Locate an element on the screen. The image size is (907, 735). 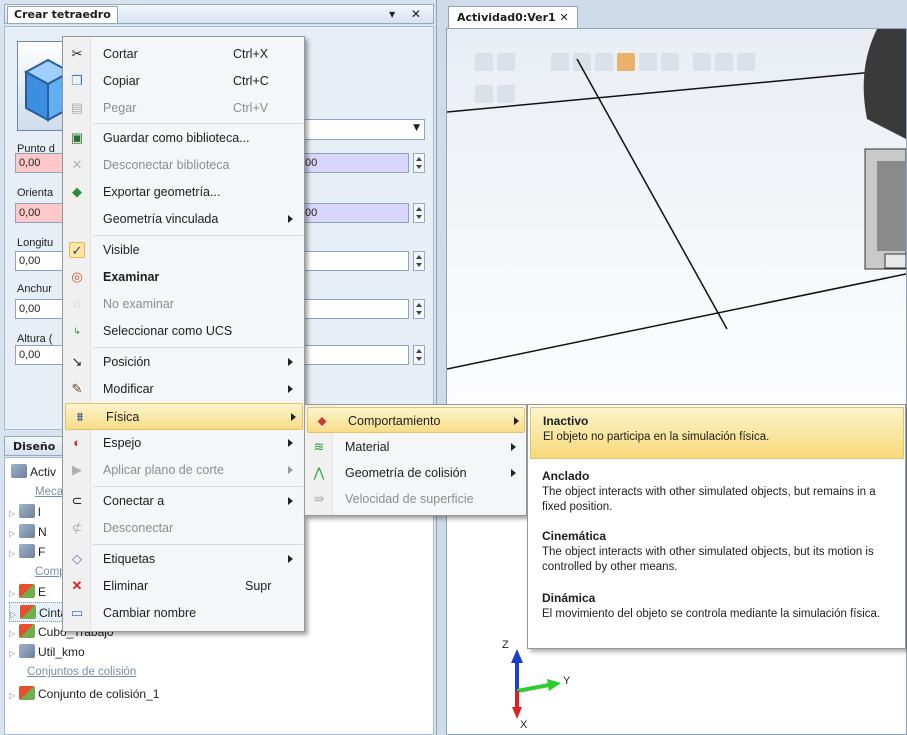
axis-z-label: Z is located at coordinates (505, 645).